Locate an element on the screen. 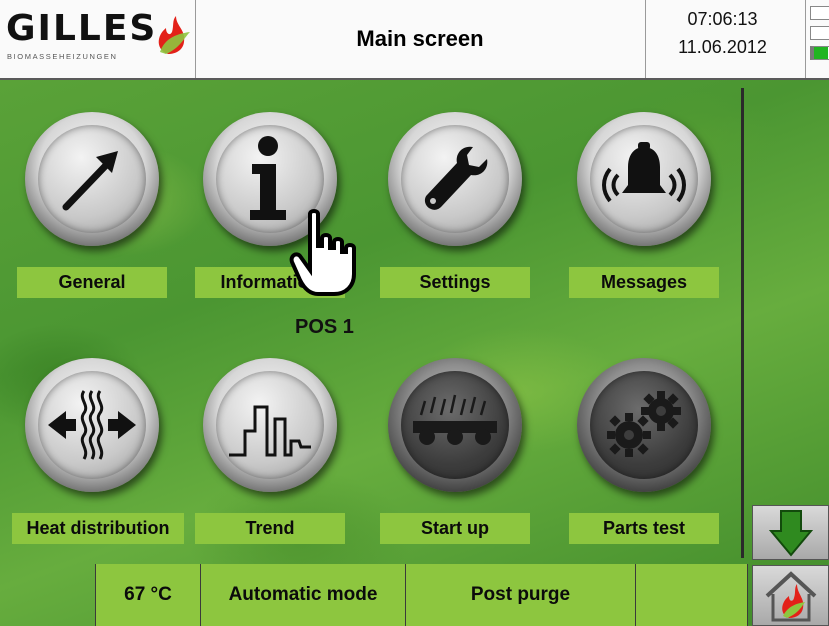 The height and width of the screenshot is (626, 829). boiler-phase: Post purge is located at coordinates (521, 595).